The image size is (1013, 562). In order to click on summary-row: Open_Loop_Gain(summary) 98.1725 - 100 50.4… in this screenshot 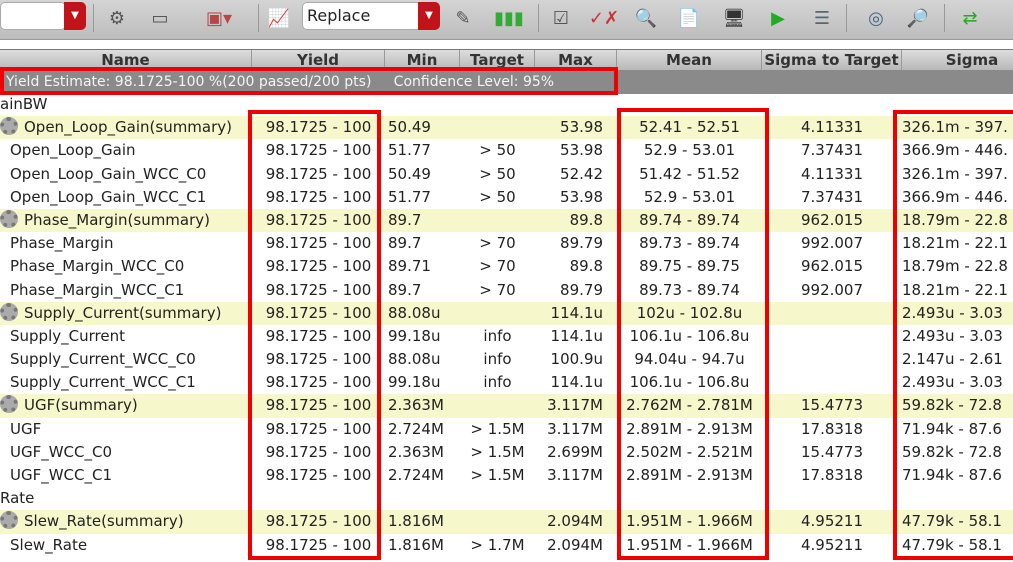, I will do `click(506, 128)`.